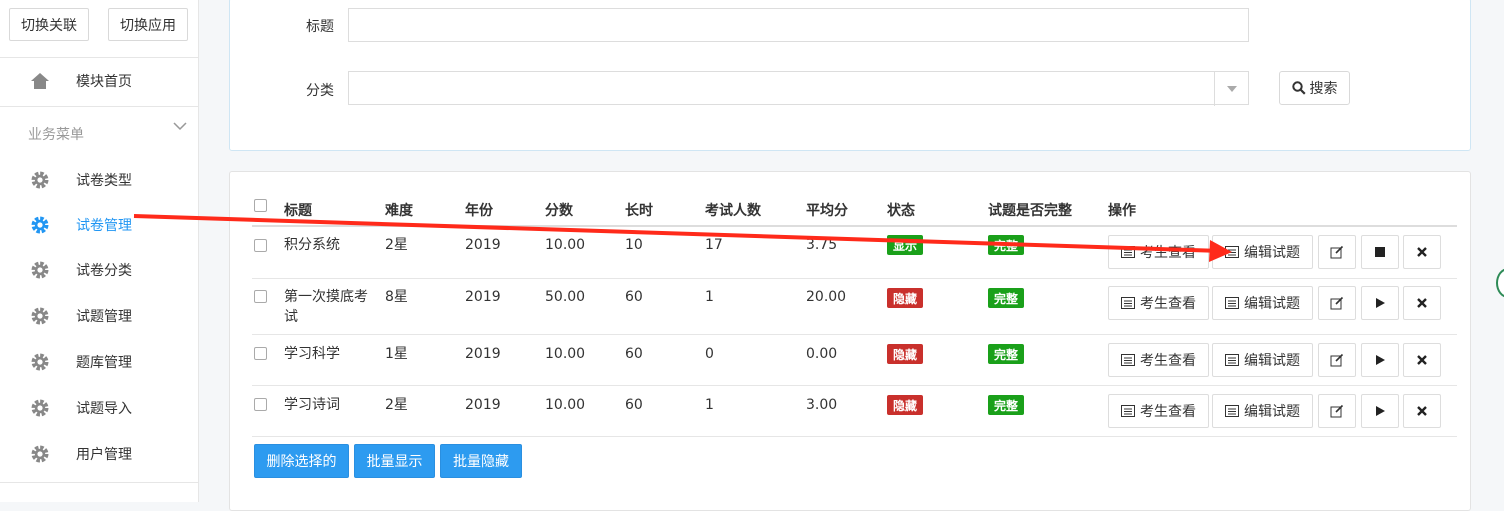 This screenshot has width=1504, height=511. I want to click on cell-title: 学习诗词, so click(312, 405).